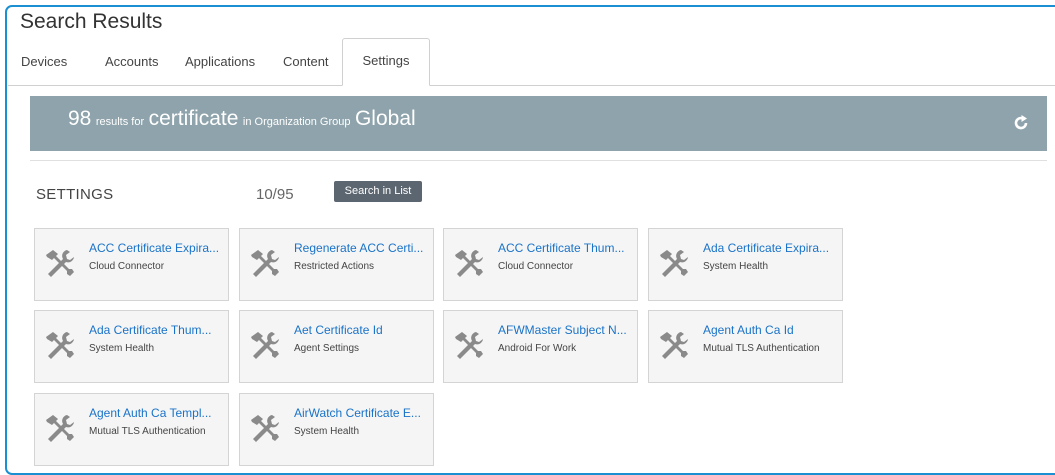 The width and height of the screenshot is (1055, 475). Describe the element at coordinates (91, 21) in the screenshot. I see `page-title: Search Results` at that location.